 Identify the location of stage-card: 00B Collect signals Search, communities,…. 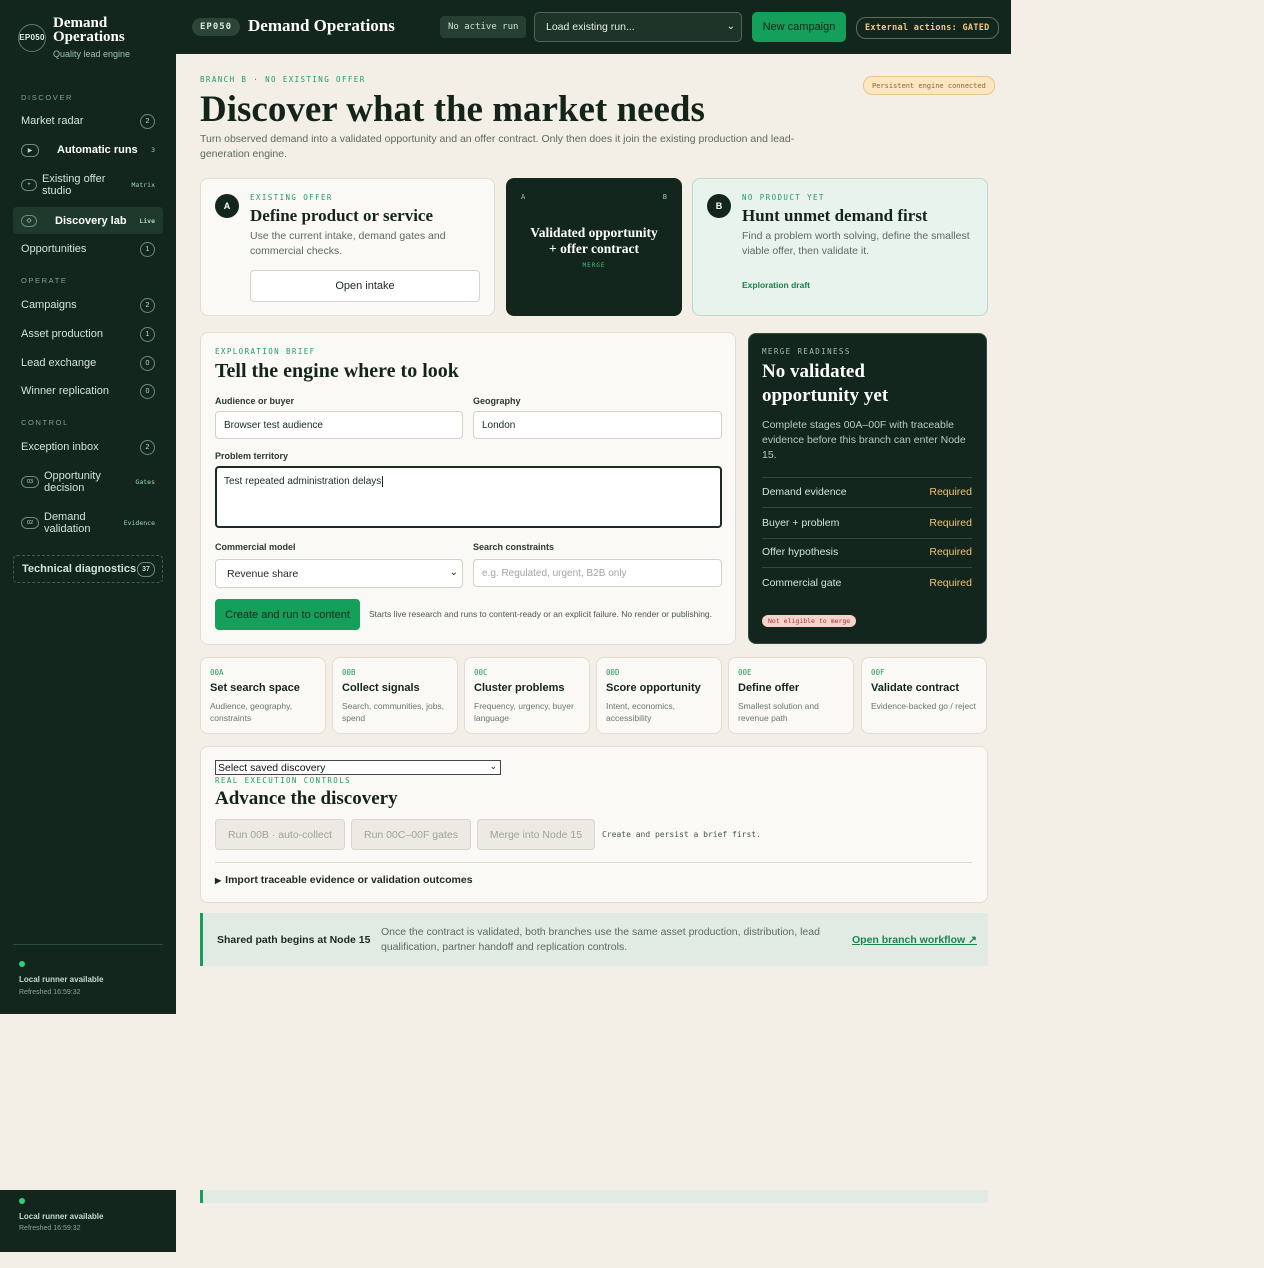
(395, 695).